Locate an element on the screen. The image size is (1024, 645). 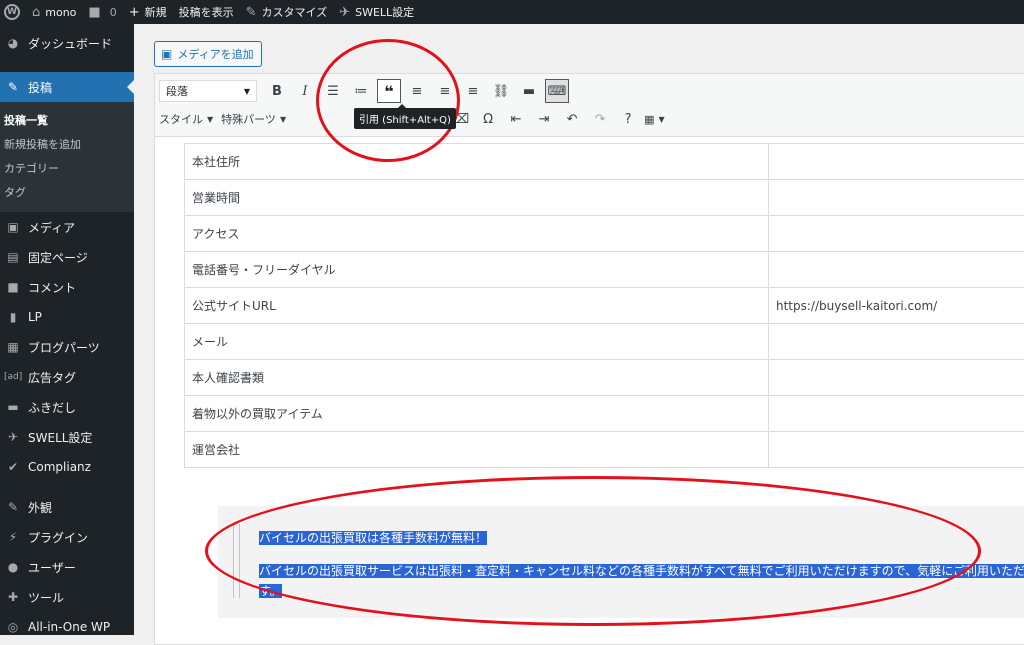
table-row: 公式サイトURLhttps://buysell-kaitori.com/ is located at coordinates (604, 306).